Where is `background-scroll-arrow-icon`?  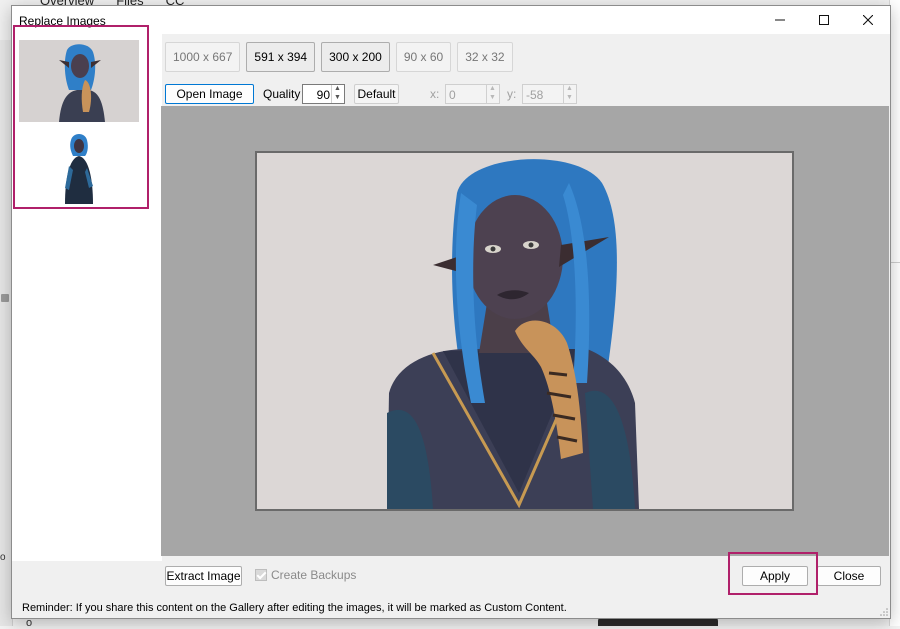
background-scroll-arrow-icon is located at coordinates (5, 298).